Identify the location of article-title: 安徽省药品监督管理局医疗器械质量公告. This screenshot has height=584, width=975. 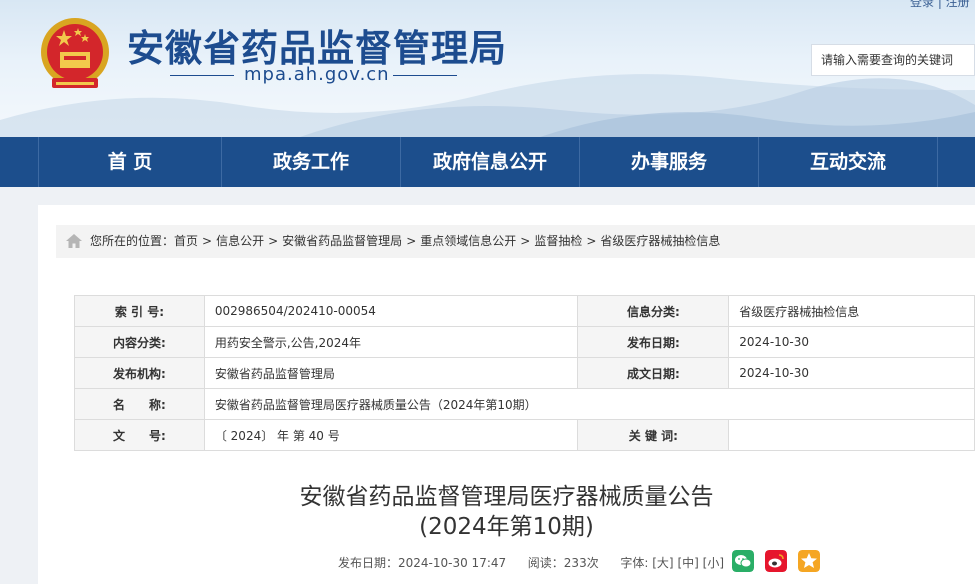
(506, 497).